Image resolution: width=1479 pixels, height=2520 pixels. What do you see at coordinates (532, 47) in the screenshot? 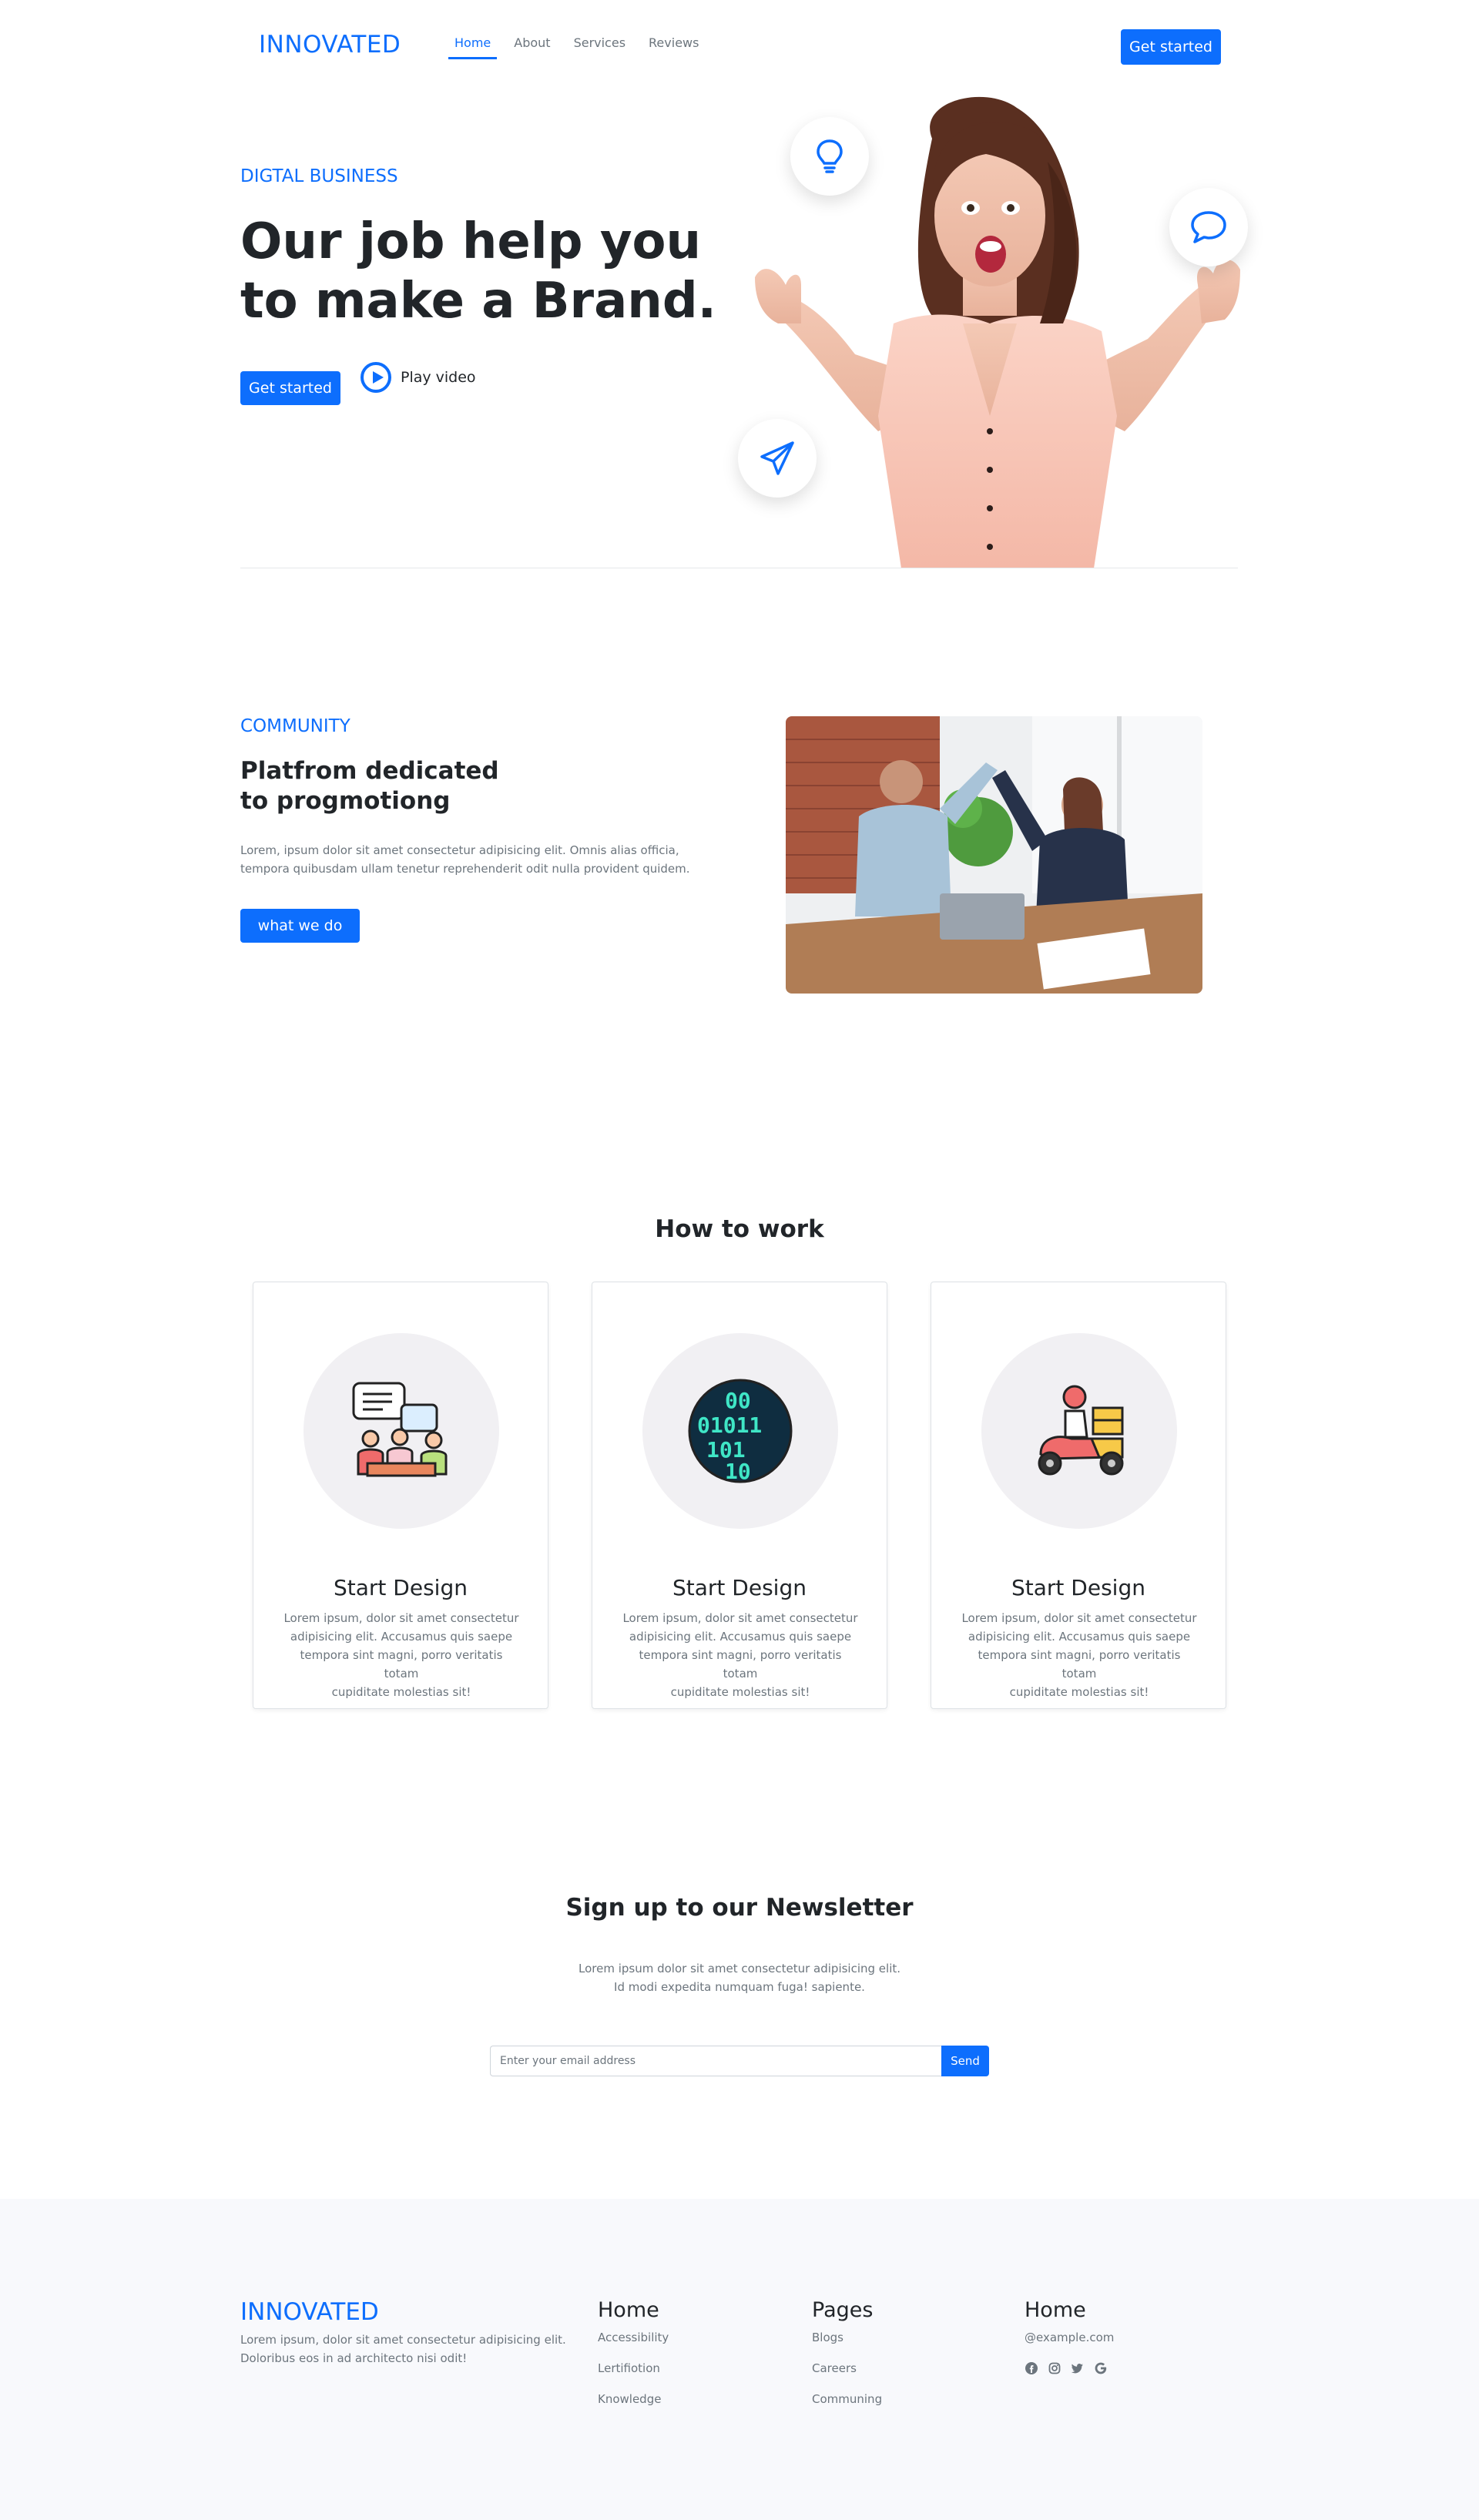
I see `nav-about: About` at bounding box center [532, 47].